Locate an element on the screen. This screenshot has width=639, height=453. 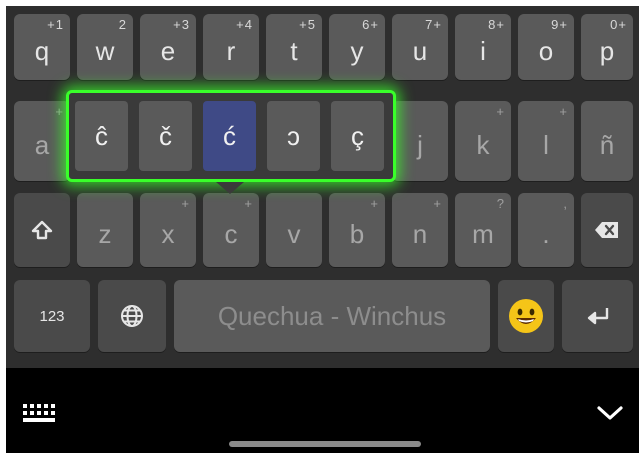
key-j: j is located at coordinates (420, 141).